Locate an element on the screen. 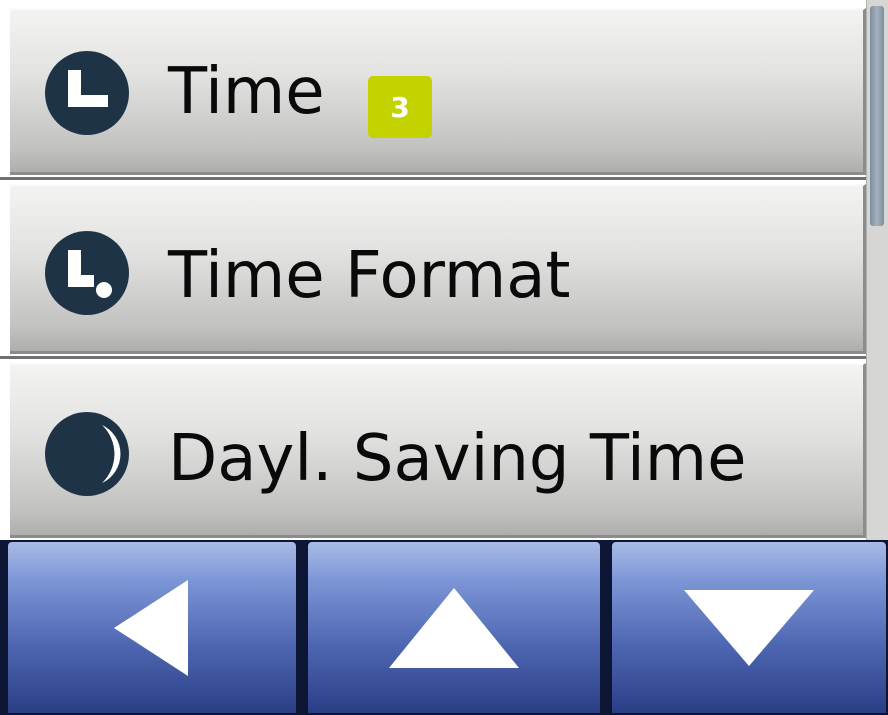 The image size is (888, 715). notification-badge: 3 is located at coordinates (400, 107).